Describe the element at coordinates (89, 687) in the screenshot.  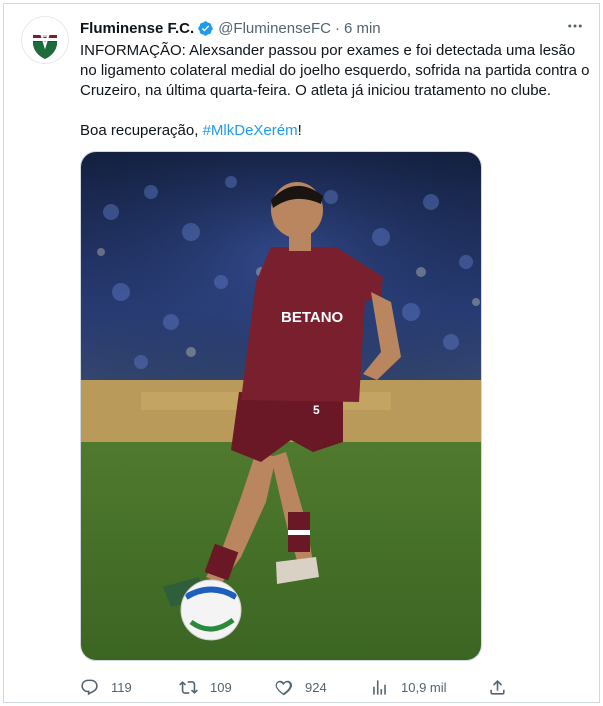
I see `reply-icon` at that location.